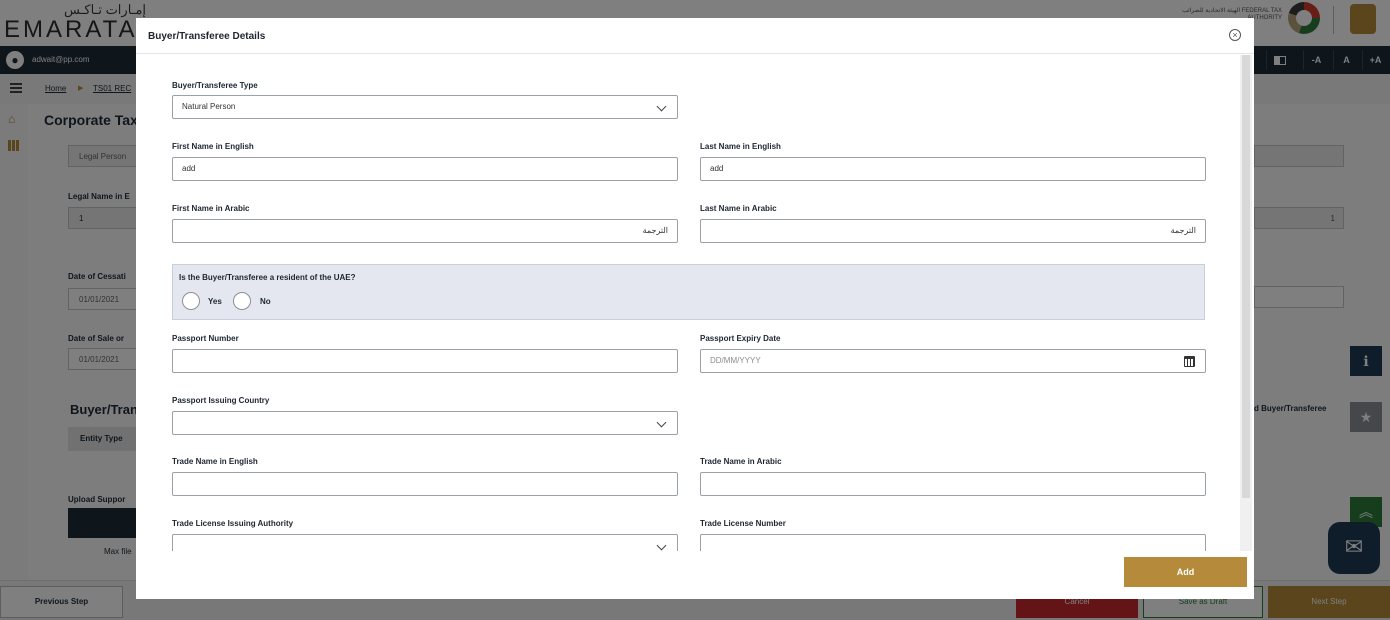 The width and height of the screenshot is (1390, 620). What do you see at coordinates (953, 169) in the screenshot?
I see `last-name-en-input: add` at bounding box center [953, 169].